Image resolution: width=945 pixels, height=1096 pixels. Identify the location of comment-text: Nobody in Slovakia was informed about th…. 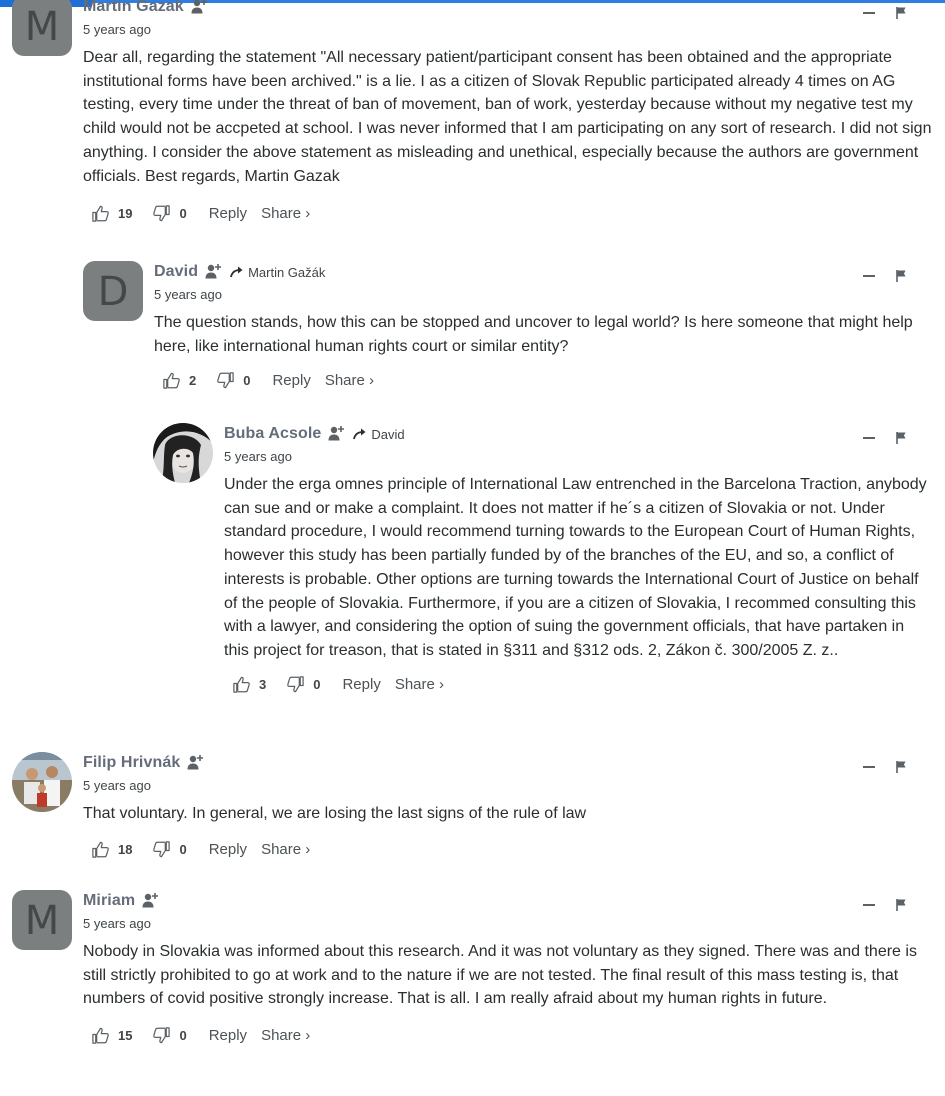
(500, 975).